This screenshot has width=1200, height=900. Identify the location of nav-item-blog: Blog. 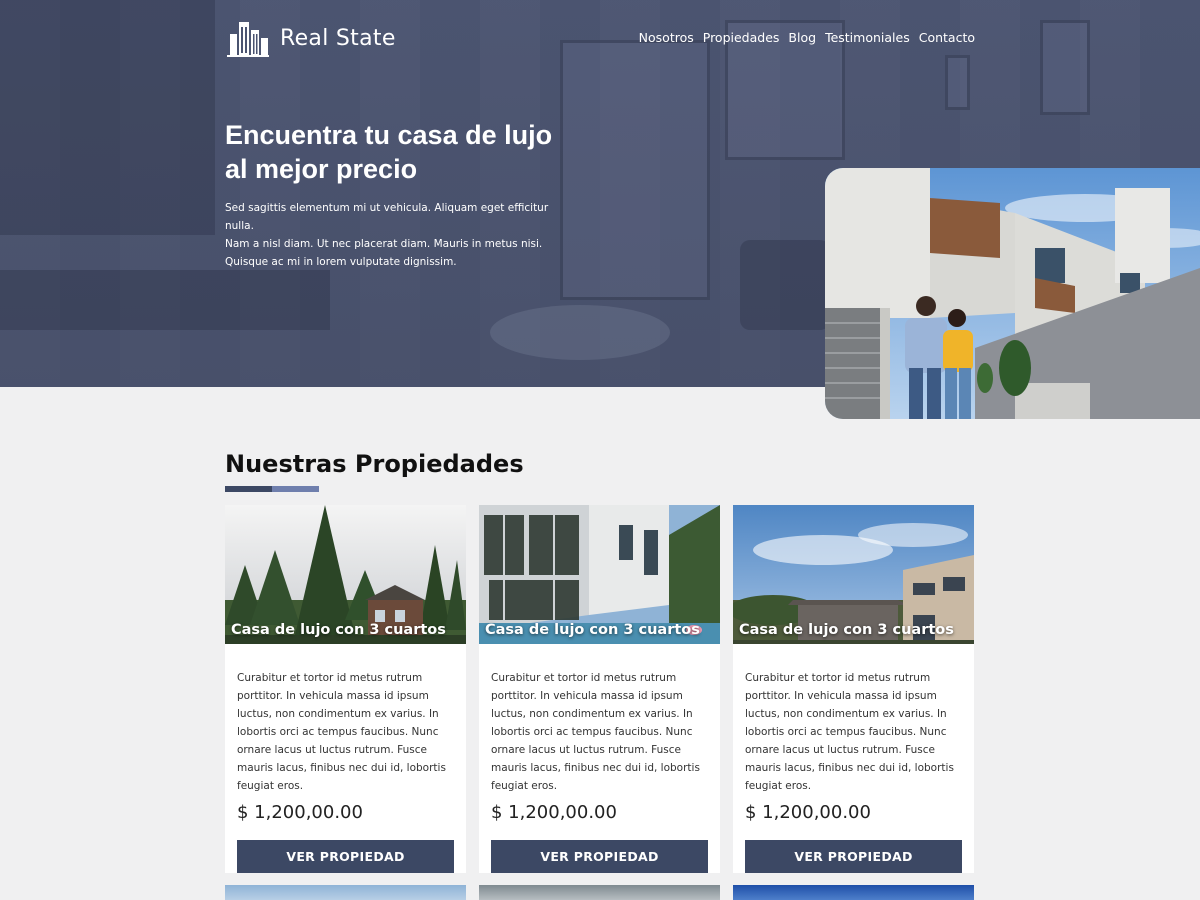
(802, 37).